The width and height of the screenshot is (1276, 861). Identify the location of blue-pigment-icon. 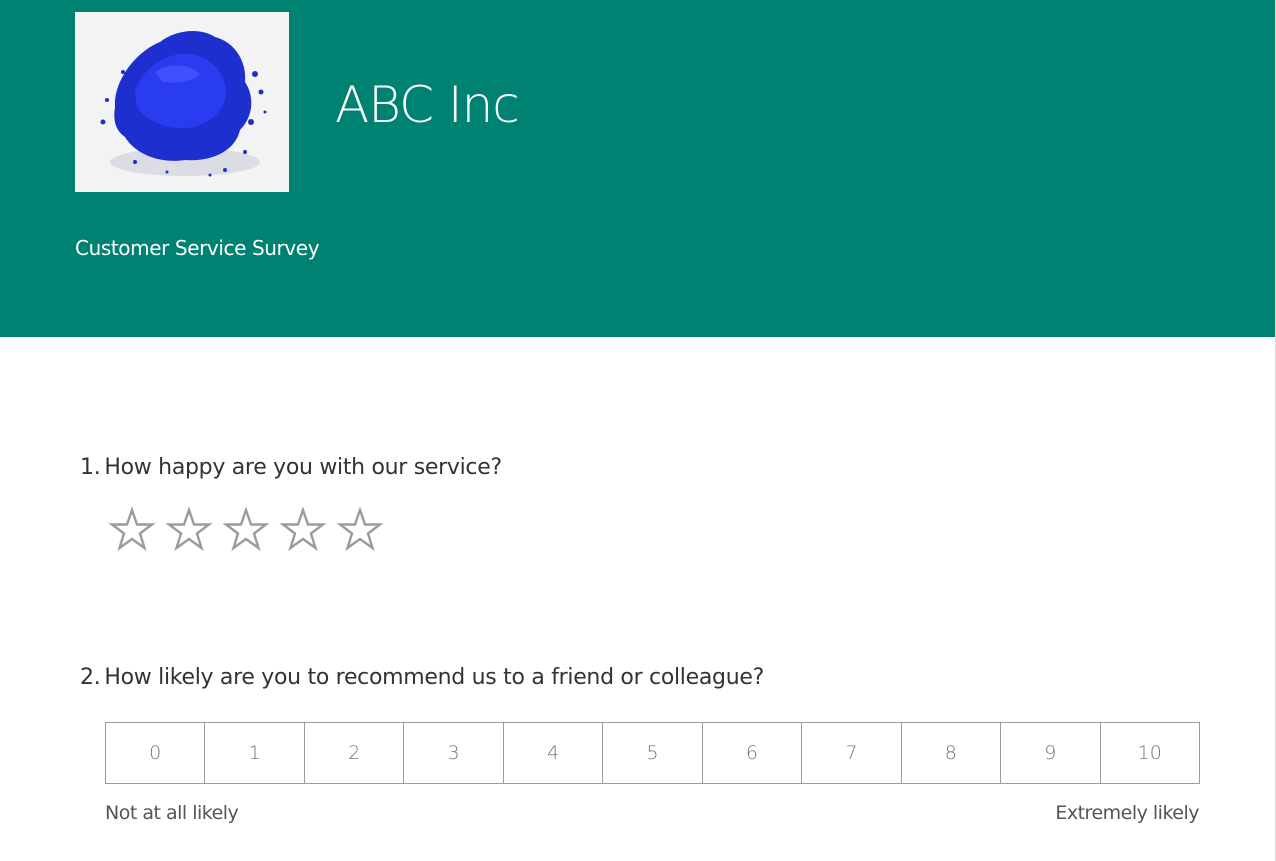
(182, 102).